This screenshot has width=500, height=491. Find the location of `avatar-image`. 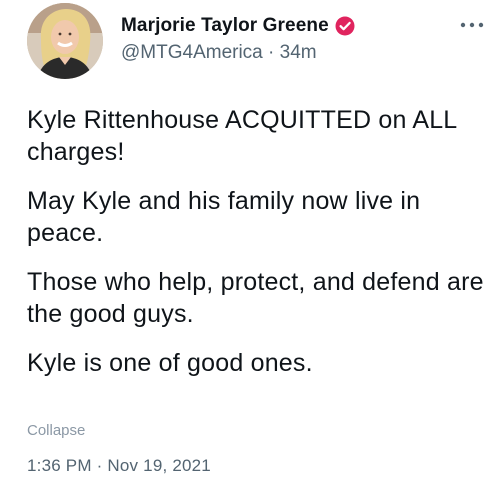

avatar-image is located at coordinates (65, 41).